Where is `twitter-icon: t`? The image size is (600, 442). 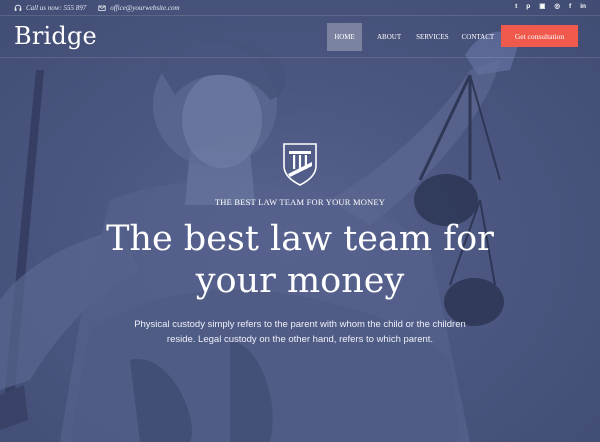
twitter-icon: t is located at coordinates (516, 7).